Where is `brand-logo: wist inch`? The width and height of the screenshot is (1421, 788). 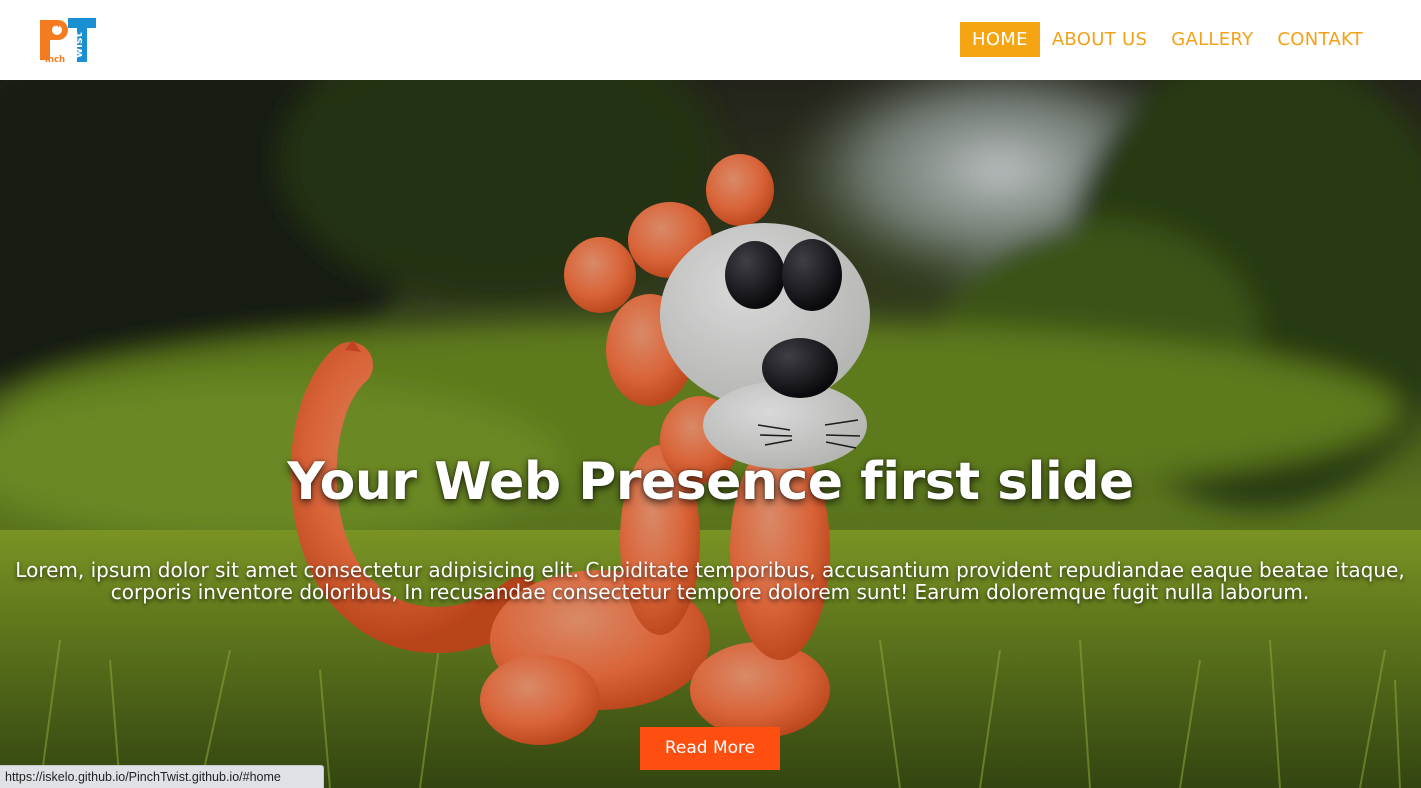
brand-logo: wist inch is located at coordinates (69, 40).